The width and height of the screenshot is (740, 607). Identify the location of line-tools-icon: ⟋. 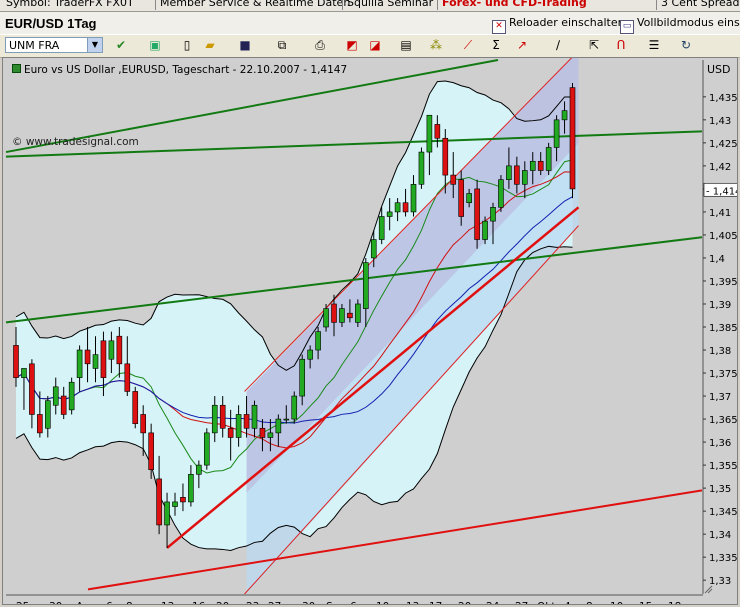
(468, 45).